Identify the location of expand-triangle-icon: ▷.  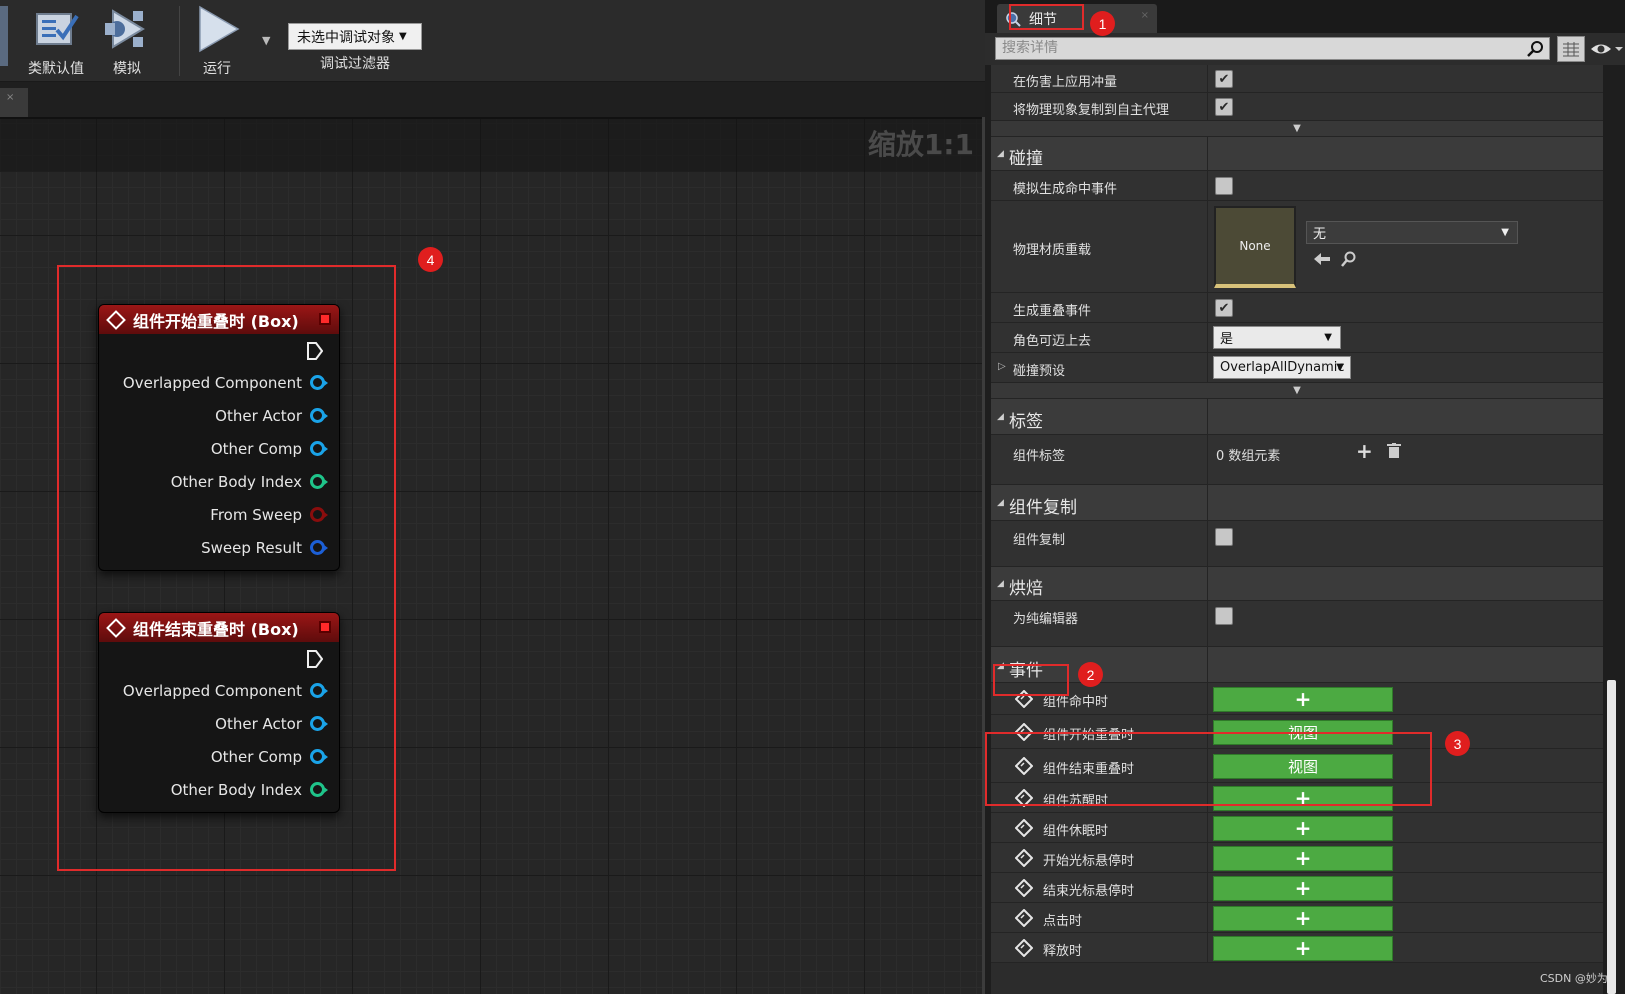
(1002, 366).